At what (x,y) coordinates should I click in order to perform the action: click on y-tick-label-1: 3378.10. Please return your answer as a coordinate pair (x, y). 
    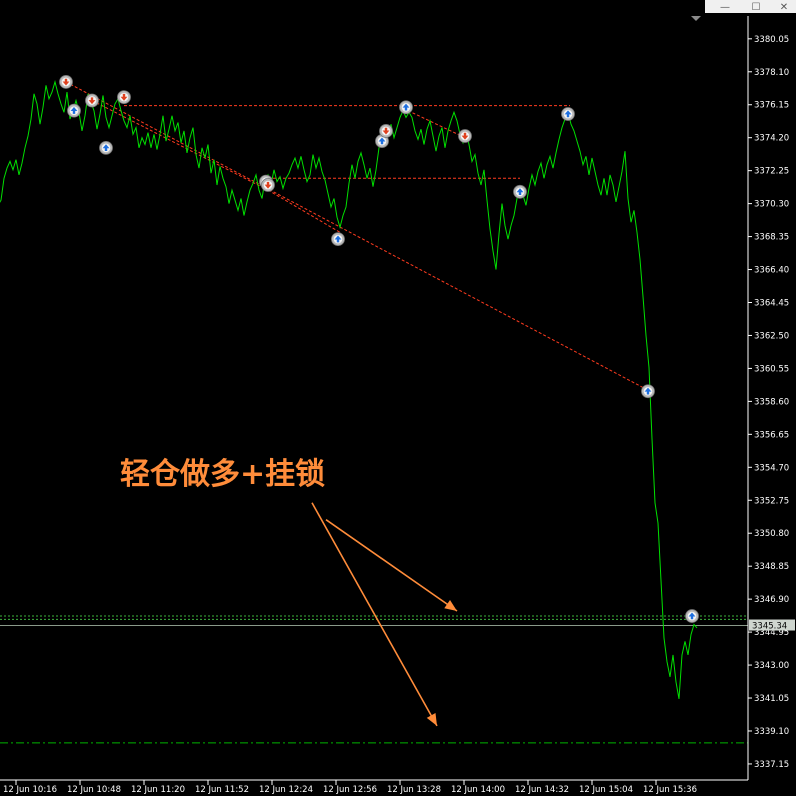
    Looking at the image, I should click on (771, 73).